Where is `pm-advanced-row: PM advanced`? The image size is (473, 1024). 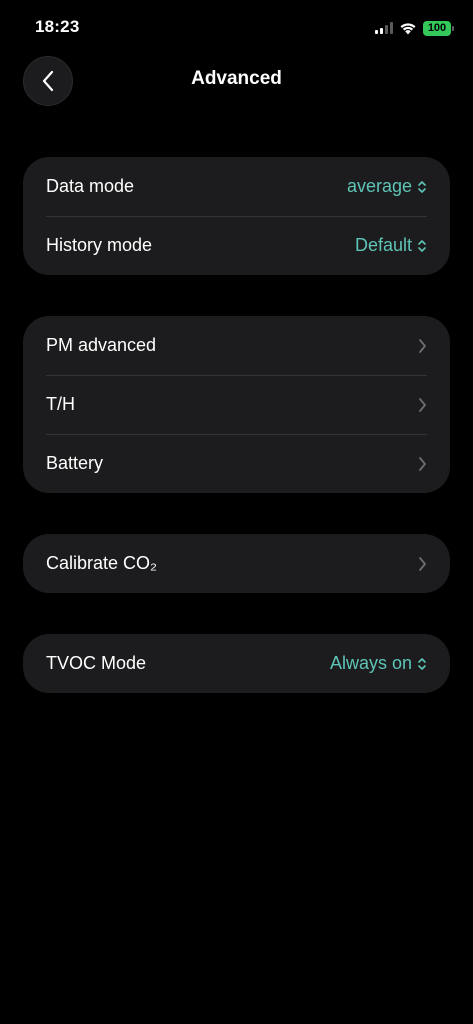
pm-advanced-row: PM advanced is located at coordinates (236, 345).